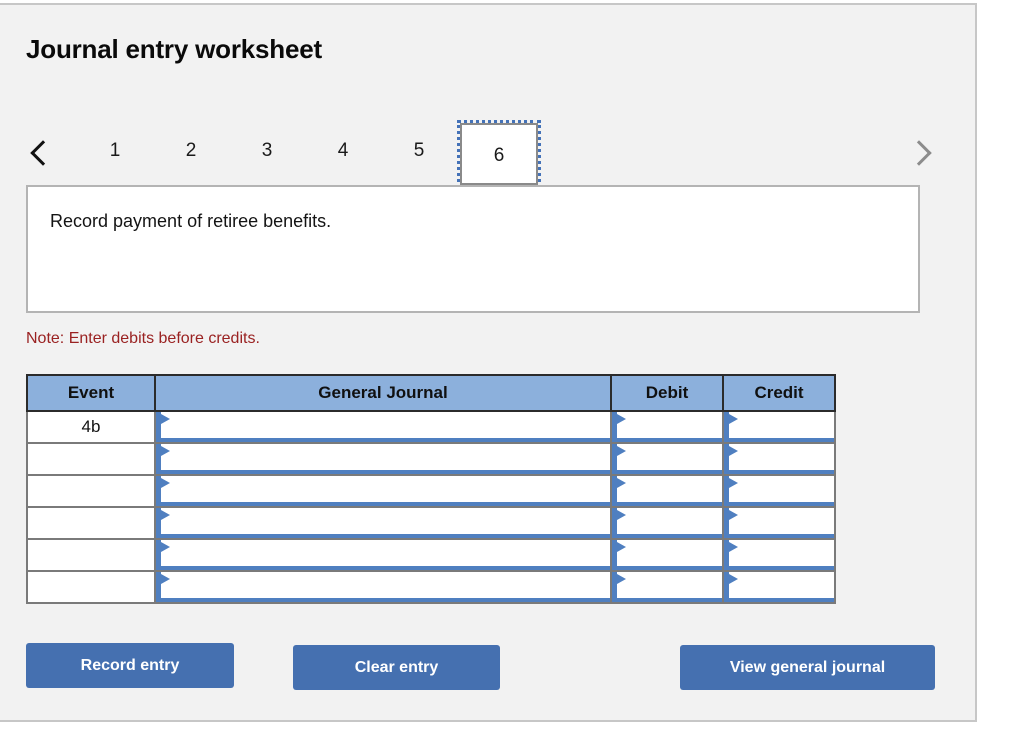 The image size is (1020, 748). I want to click on pager-tab-3: 3, so click(267, 151).